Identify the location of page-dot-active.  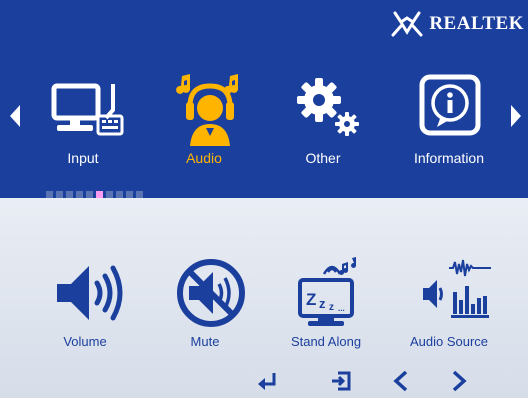
(99, 194).